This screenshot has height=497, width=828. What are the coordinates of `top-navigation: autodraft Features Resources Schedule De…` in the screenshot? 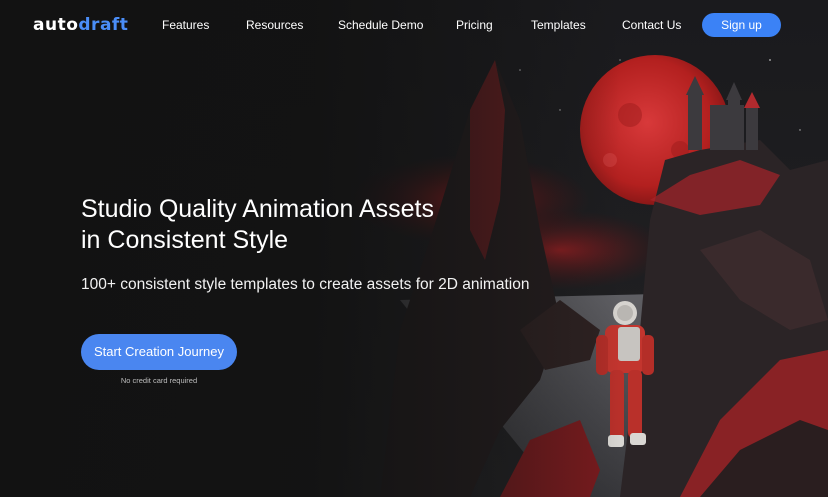 It's located at (414, 25).